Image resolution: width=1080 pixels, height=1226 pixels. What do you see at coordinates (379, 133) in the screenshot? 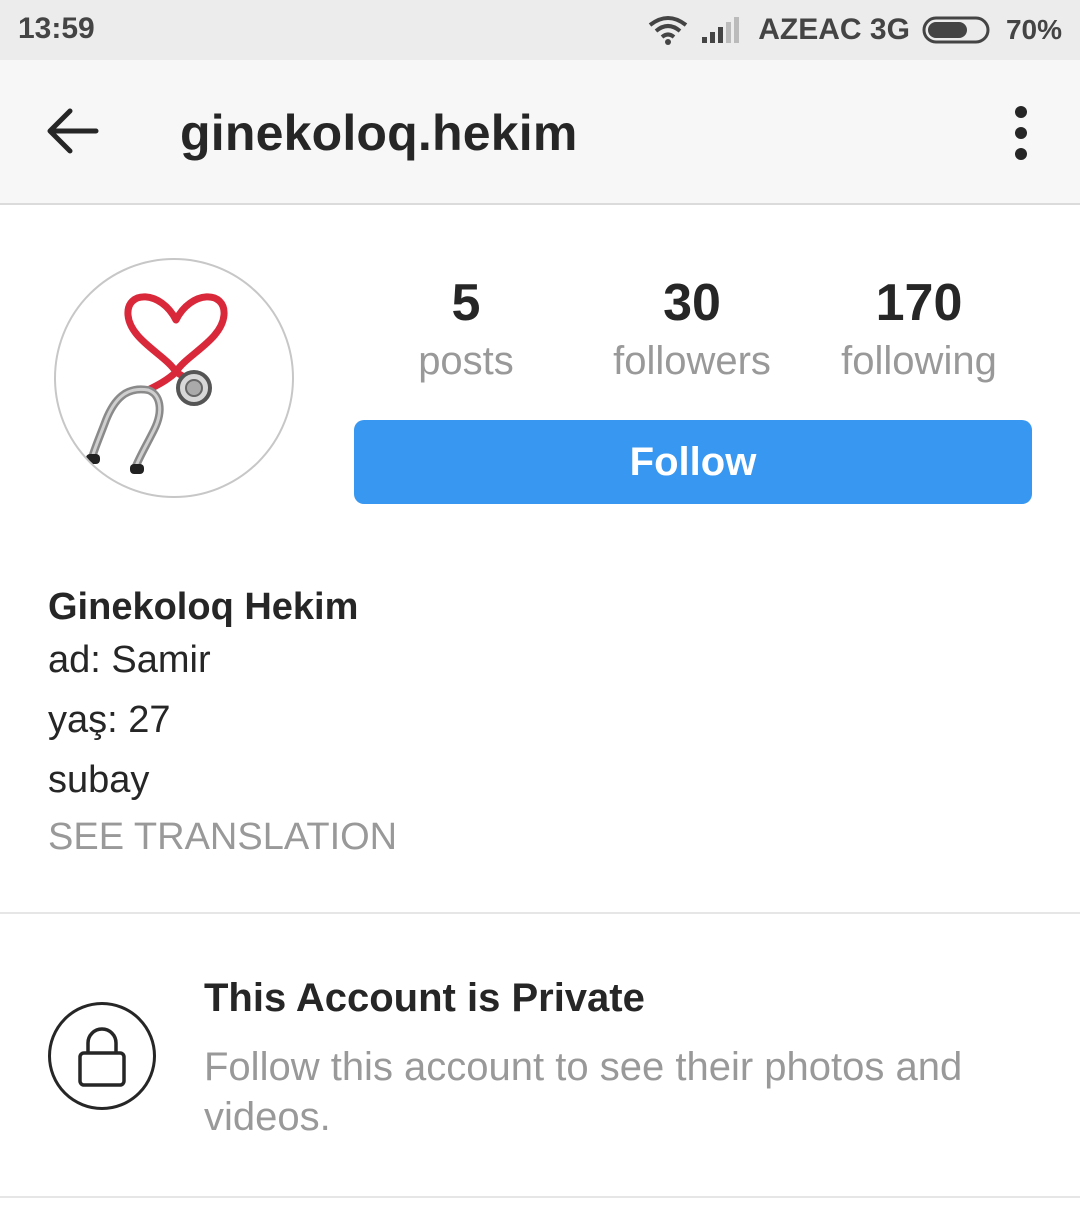
I see `page-title: ginekoloq.hekim` at bounding box center [379, 133].